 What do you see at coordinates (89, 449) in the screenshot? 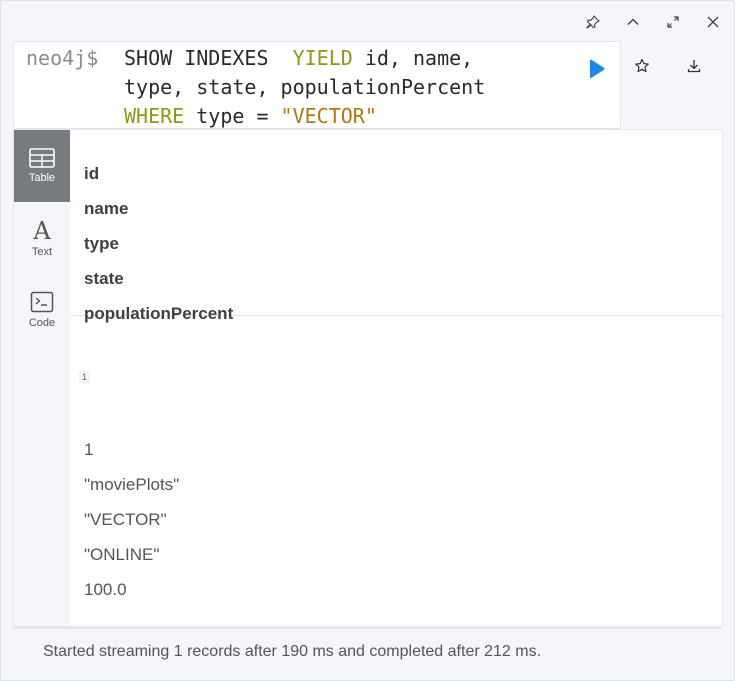
I see `cell-id: 1` at bounding box center [89, 449].